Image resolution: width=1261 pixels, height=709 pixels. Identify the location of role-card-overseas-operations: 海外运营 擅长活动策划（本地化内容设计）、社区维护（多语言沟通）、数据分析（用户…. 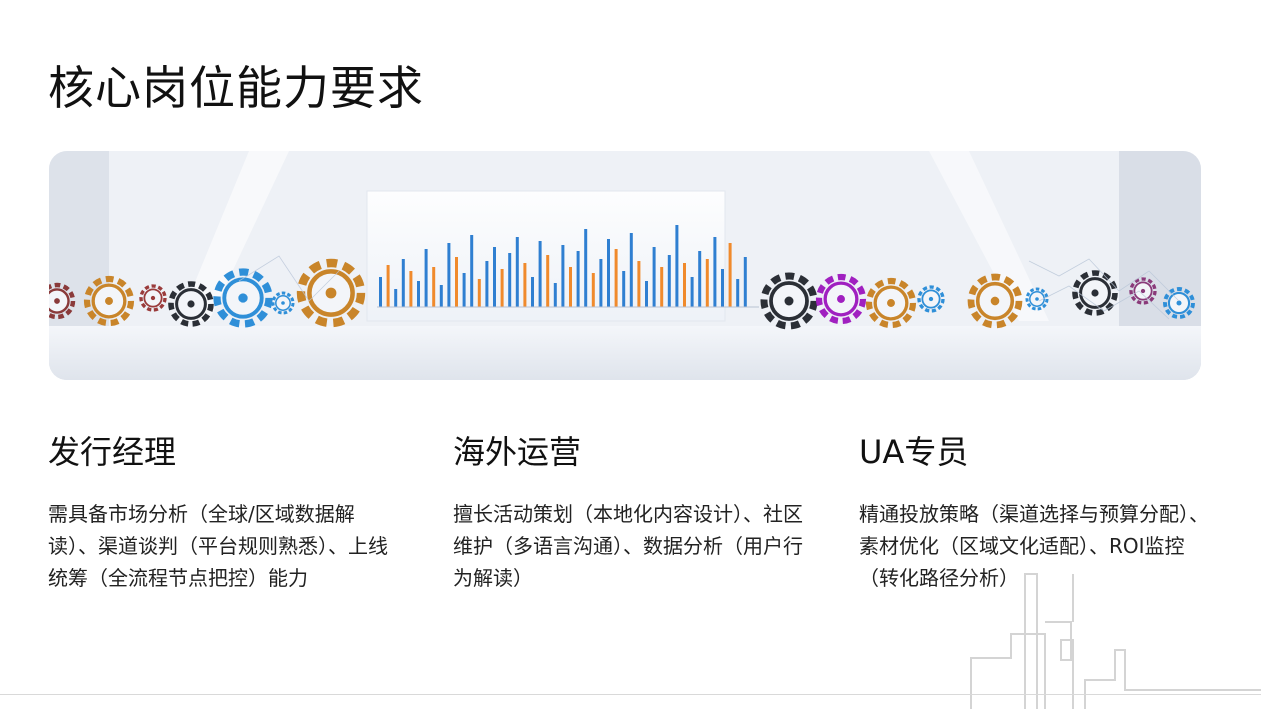
(628, 511).